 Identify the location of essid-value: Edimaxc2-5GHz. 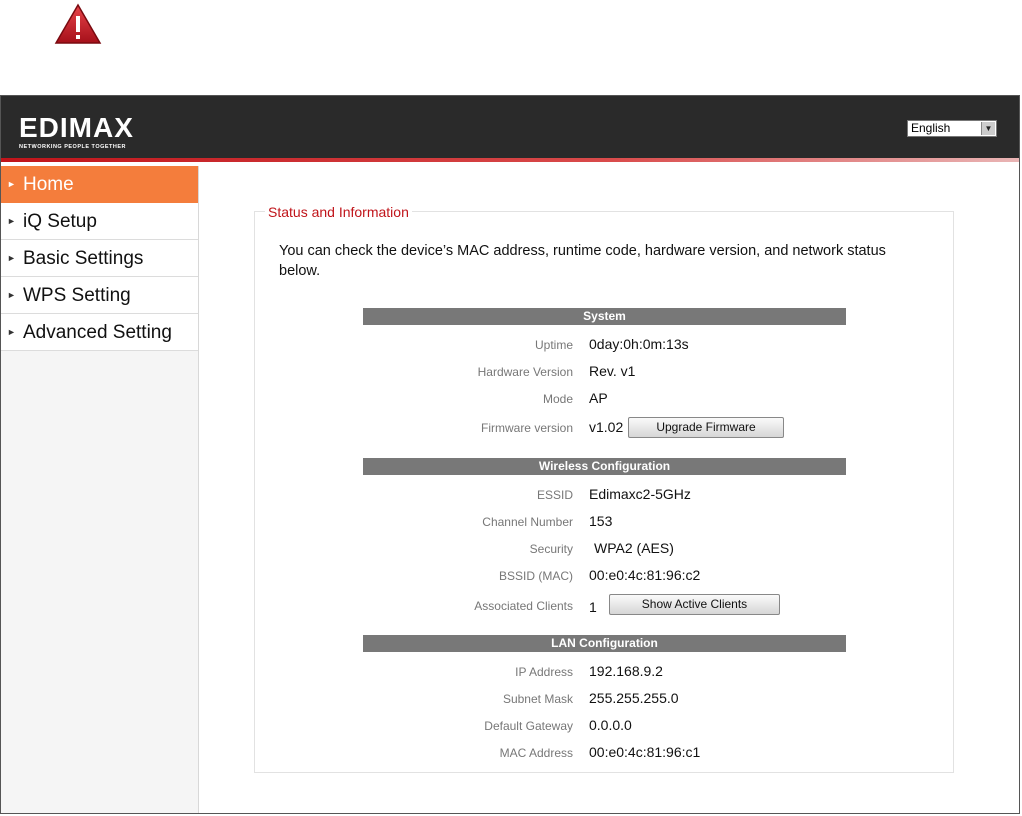
(640, 494).